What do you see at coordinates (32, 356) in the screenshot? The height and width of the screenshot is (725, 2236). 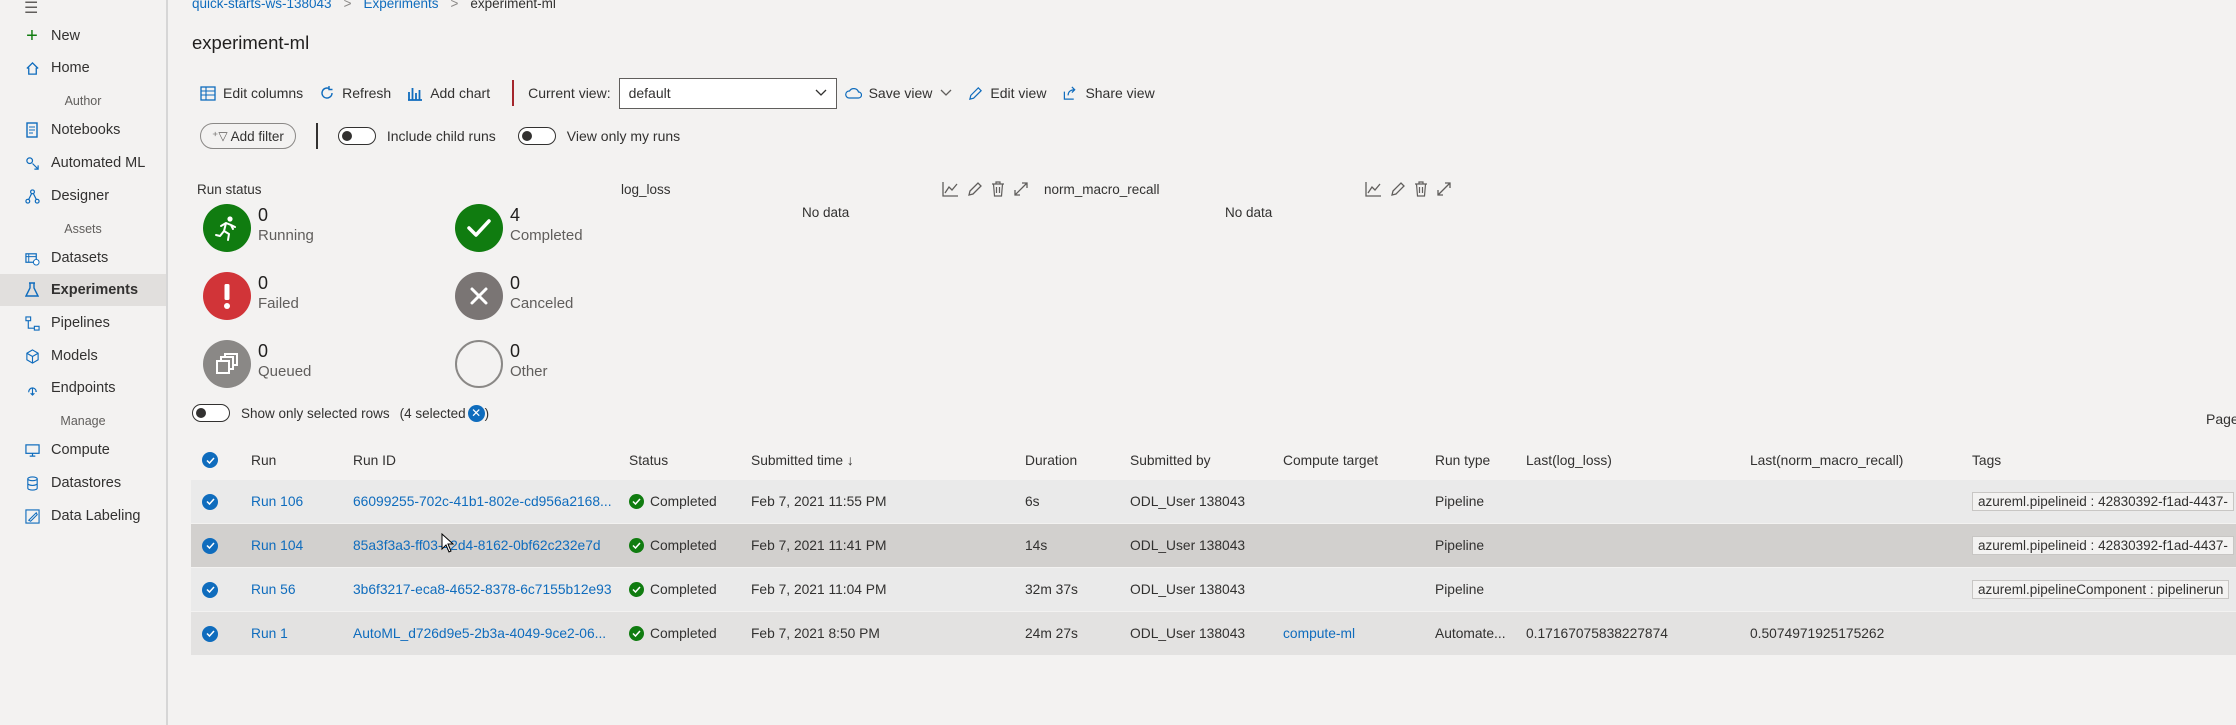 I see `cube-icon` at bounding box center [32, 356].